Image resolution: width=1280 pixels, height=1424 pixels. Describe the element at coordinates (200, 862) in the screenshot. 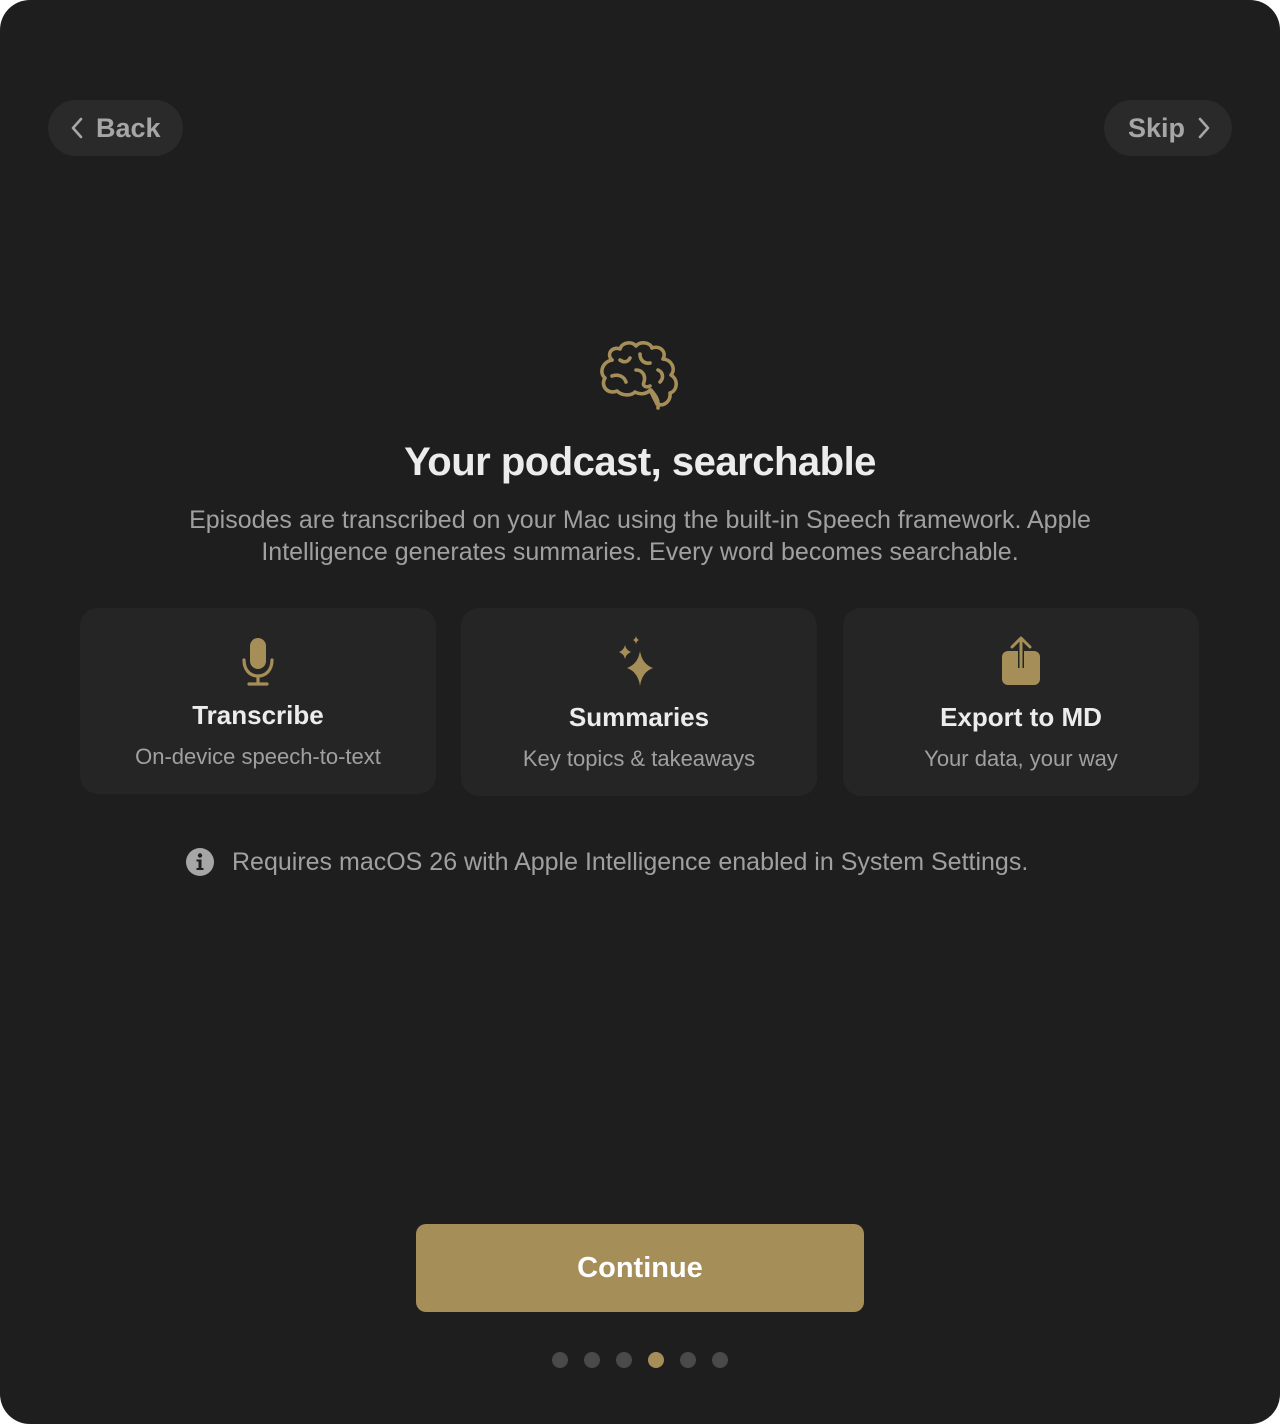

I see `info-icon` at that location.